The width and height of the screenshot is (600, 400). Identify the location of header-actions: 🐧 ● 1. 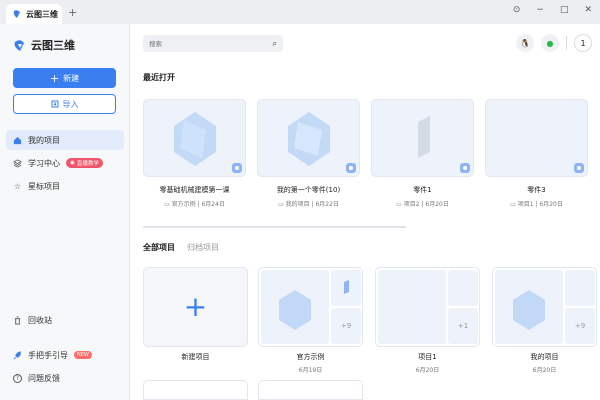
(554, 43).